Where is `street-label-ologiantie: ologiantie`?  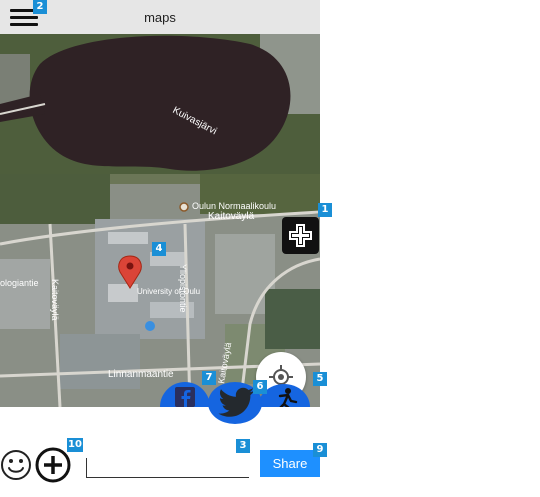 street-label-ologiantie: ologiantie is located at coordinates (19, 283).